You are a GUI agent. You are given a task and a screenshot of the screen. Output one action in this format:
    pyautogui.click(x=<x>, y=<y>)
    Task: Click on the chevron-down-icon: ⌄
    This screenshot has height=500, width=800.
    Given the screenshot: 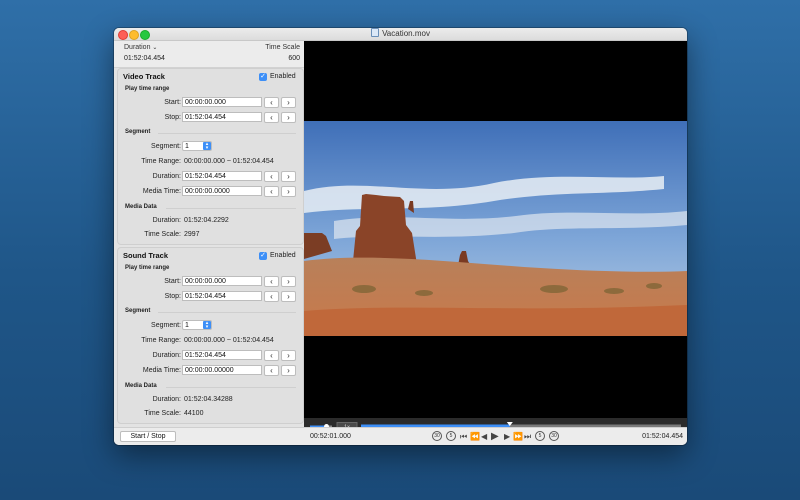 What is the action you would take?
    pyautogui.click(x=155, y=48)
    